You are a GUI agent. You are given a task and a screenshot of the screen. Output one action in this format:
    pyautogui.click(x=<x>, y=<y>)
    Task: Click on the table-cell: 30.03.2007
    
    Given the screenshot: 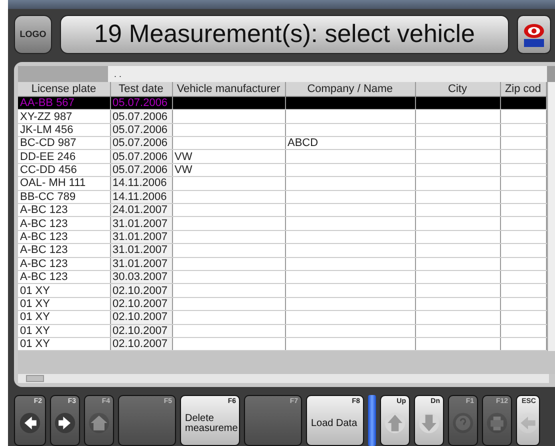 What is the action you would take?
    pyautogui.click(x=141, y=277)
    